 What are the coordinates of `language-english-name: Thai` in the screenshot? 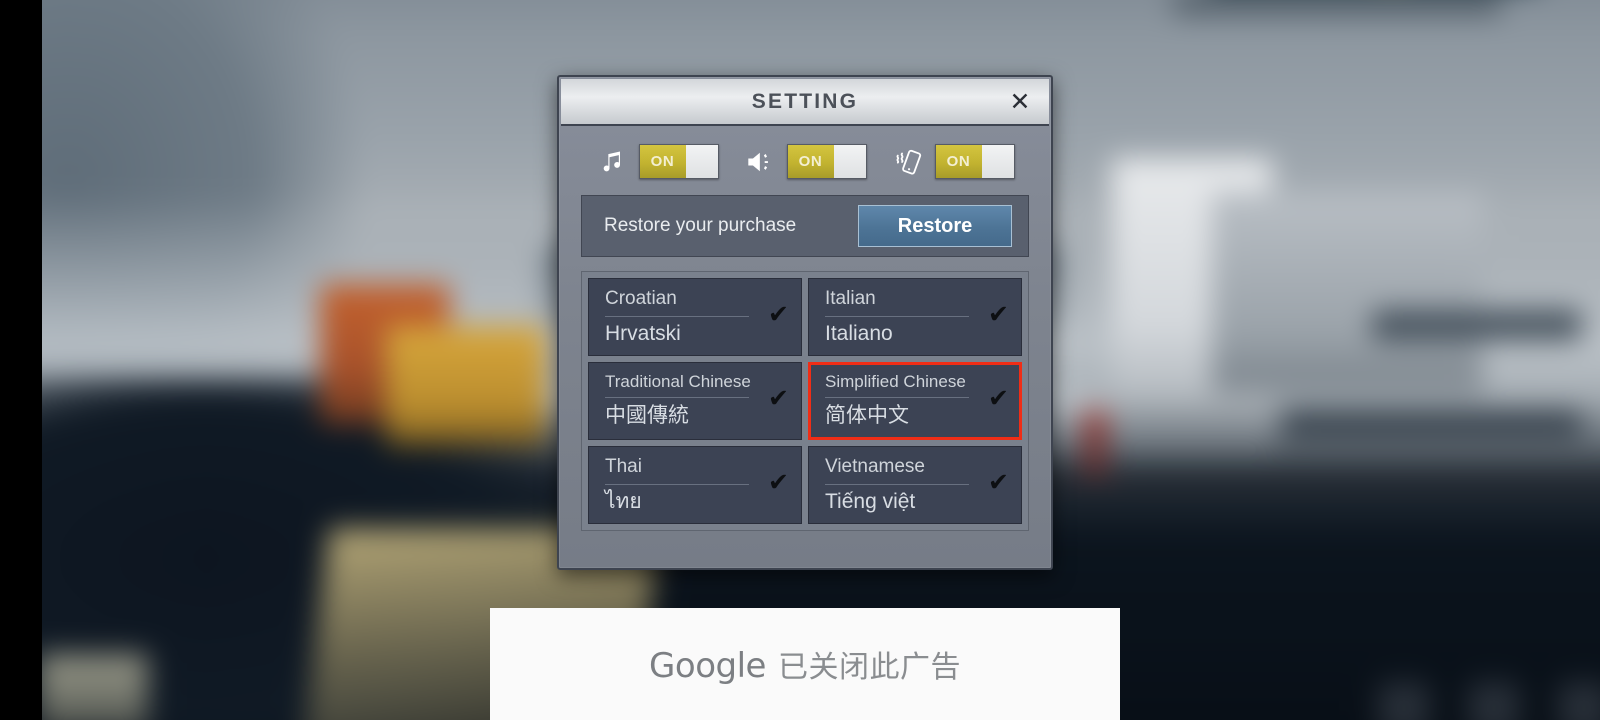 It's located at (677, 469).